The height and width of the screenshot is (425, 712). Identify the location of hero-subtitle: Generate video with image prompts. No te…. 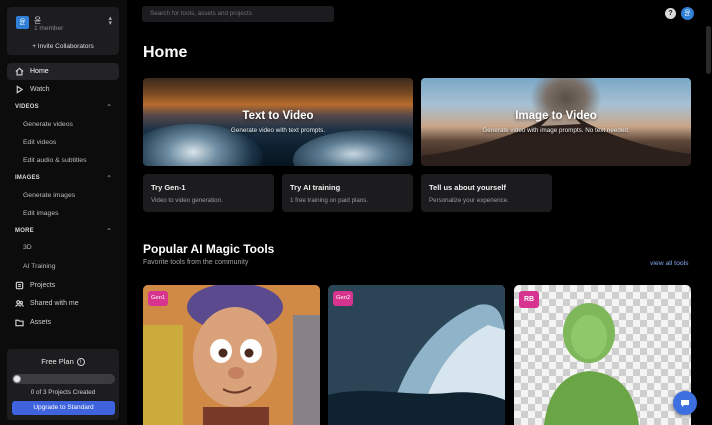
(556, 130).